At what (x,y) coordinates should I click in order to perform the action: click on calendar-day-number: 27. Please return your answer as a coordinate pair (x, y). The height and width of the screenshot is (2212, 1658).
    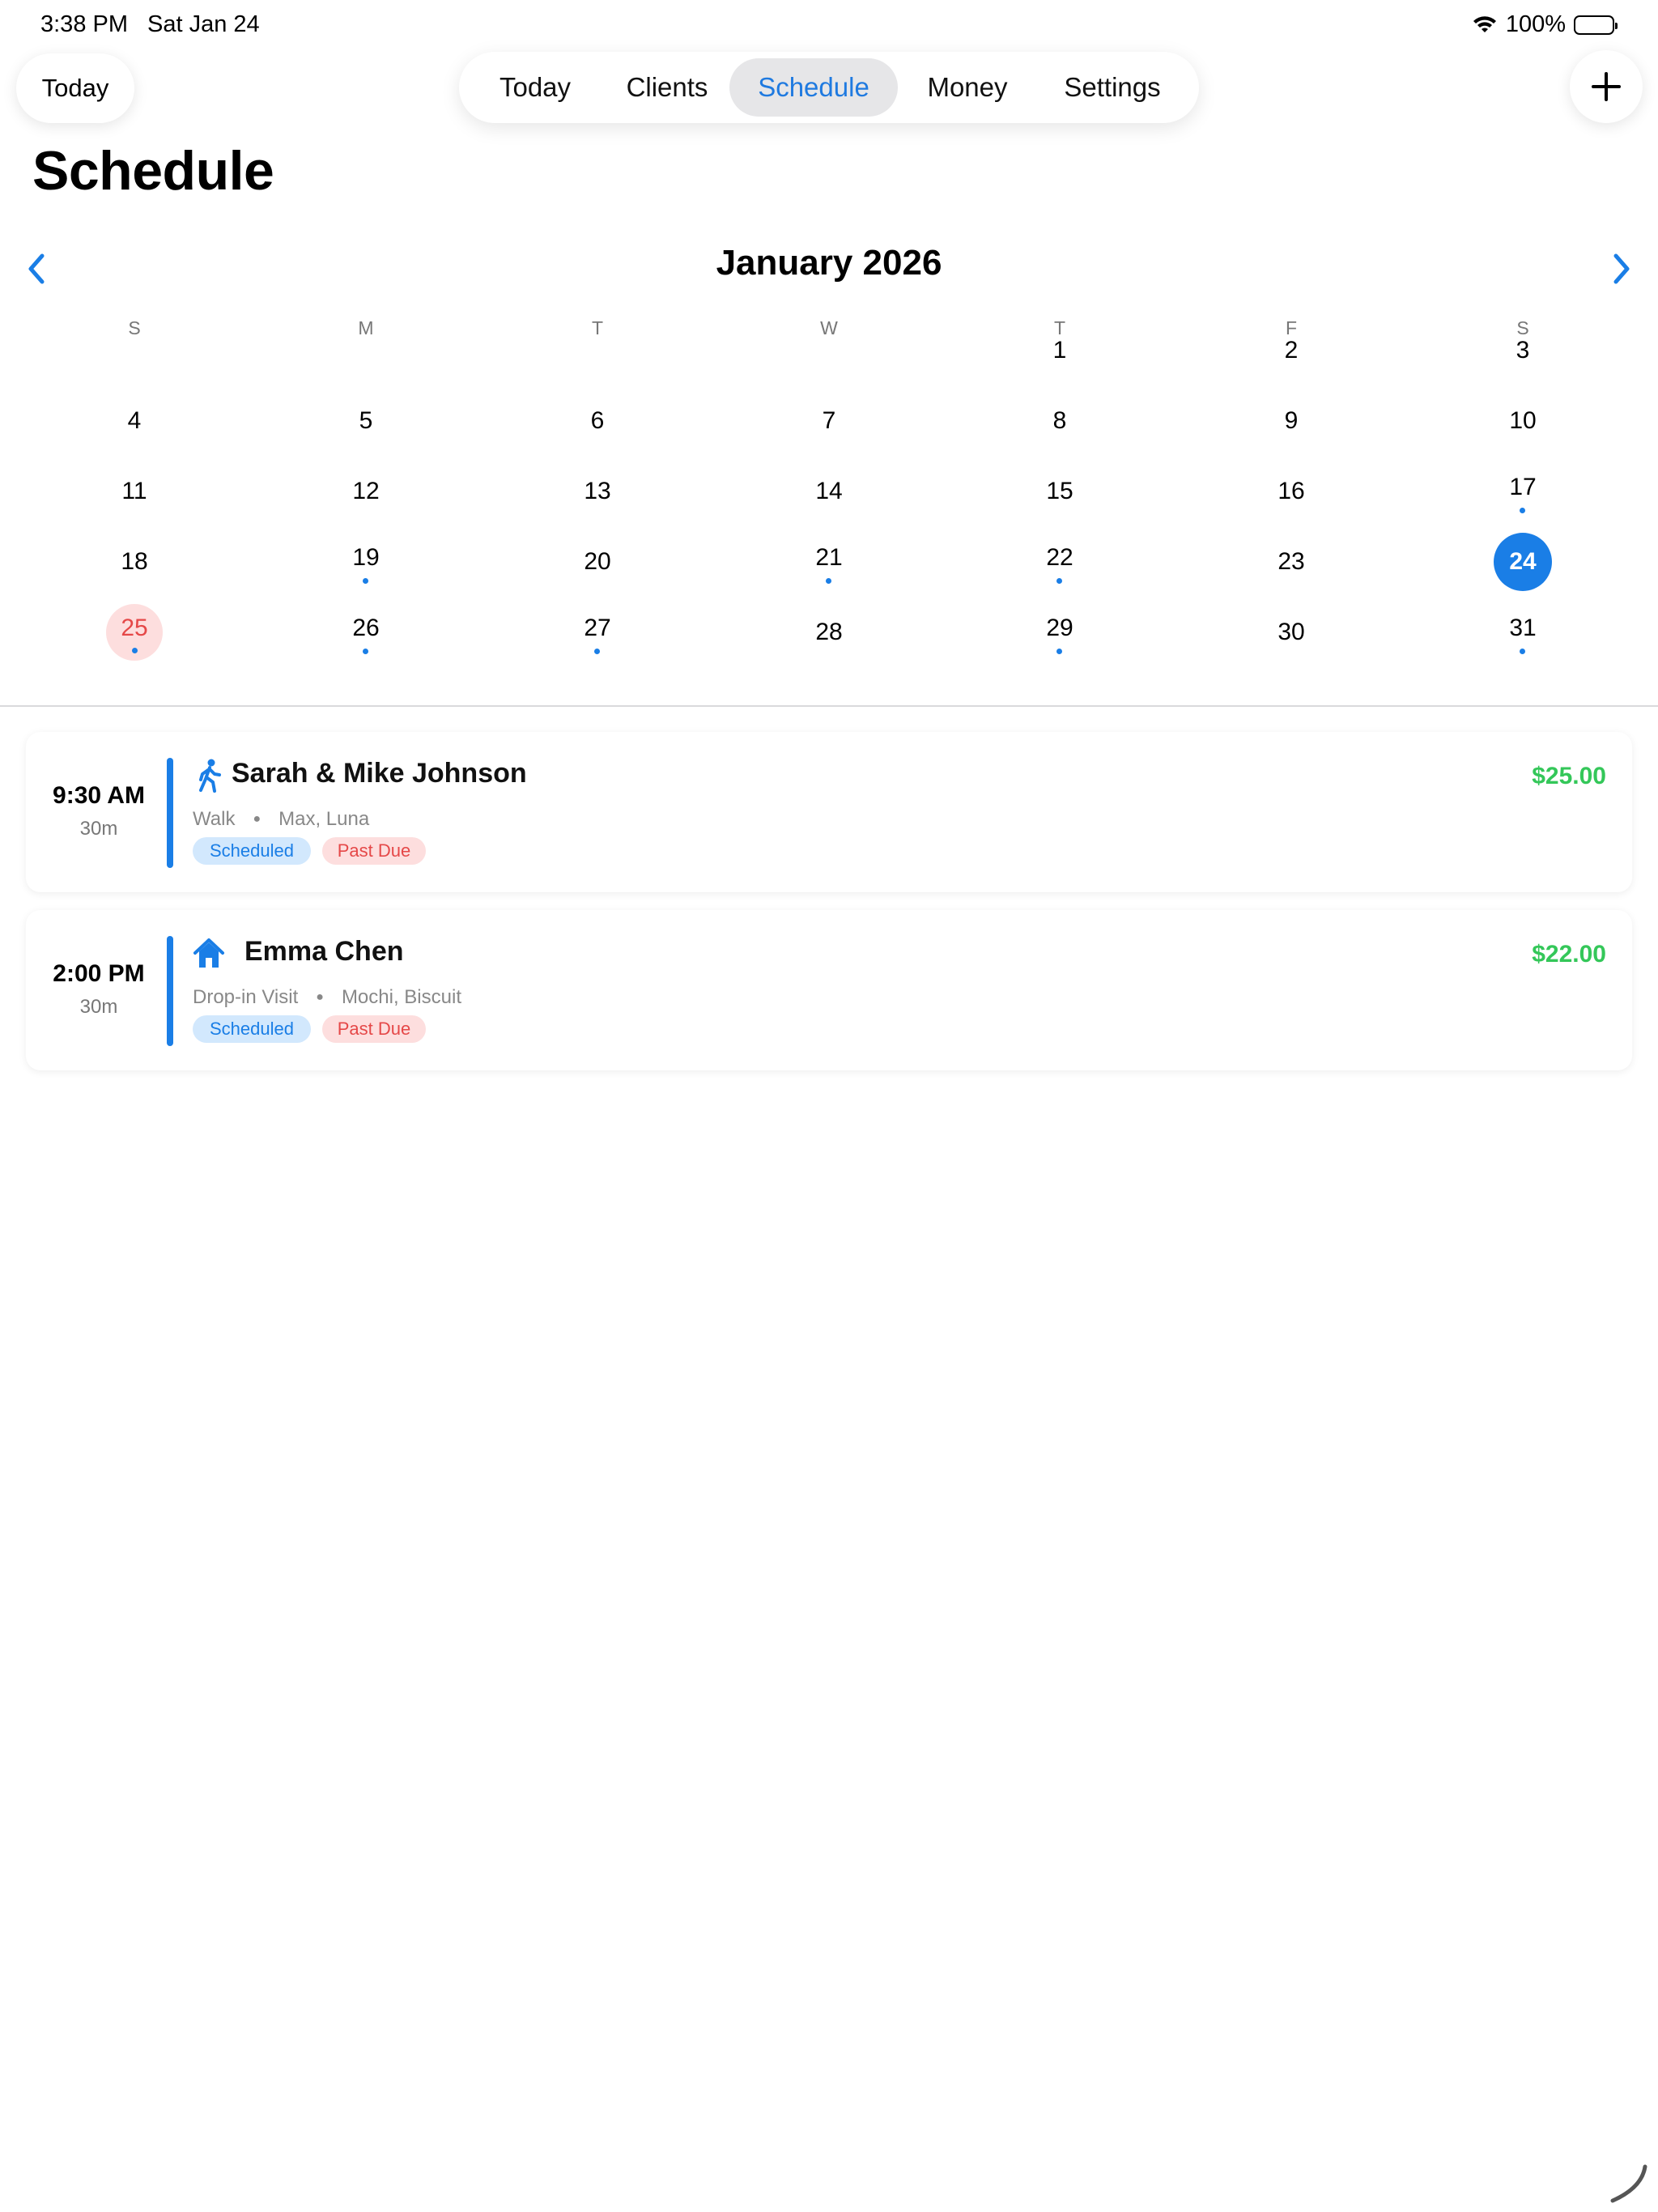
    Looking at the image, I should click on (597, 628).